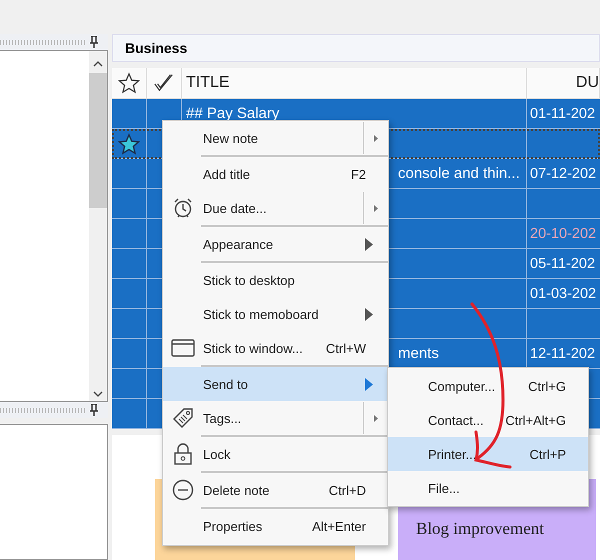 The height and width of the screenshot is (560, 600). What do you see at coordinates (563, 294) in the screenshot?
I see `due-date: 01-03-202` at bounding box center [563, 294].